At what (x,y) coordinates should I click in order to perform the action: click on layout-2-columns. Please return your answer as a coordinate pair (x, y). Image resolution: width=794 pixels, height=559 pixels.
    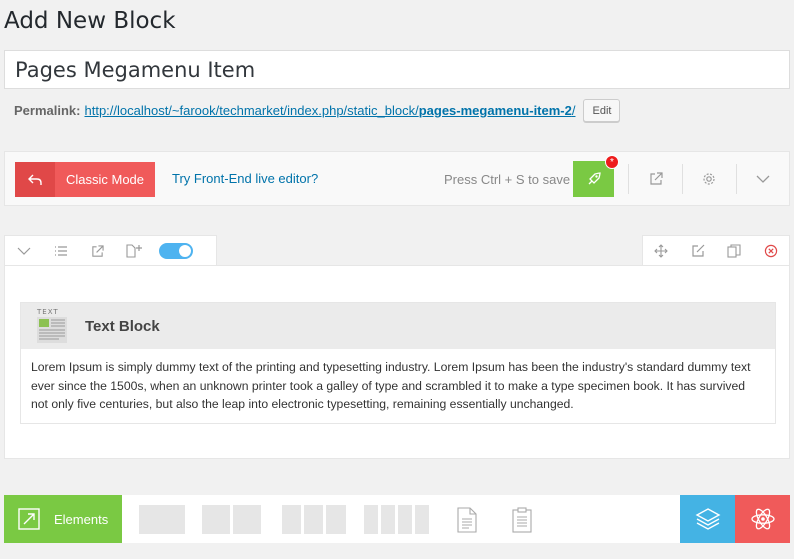
    Looking at the image, I should click on (231, 519).